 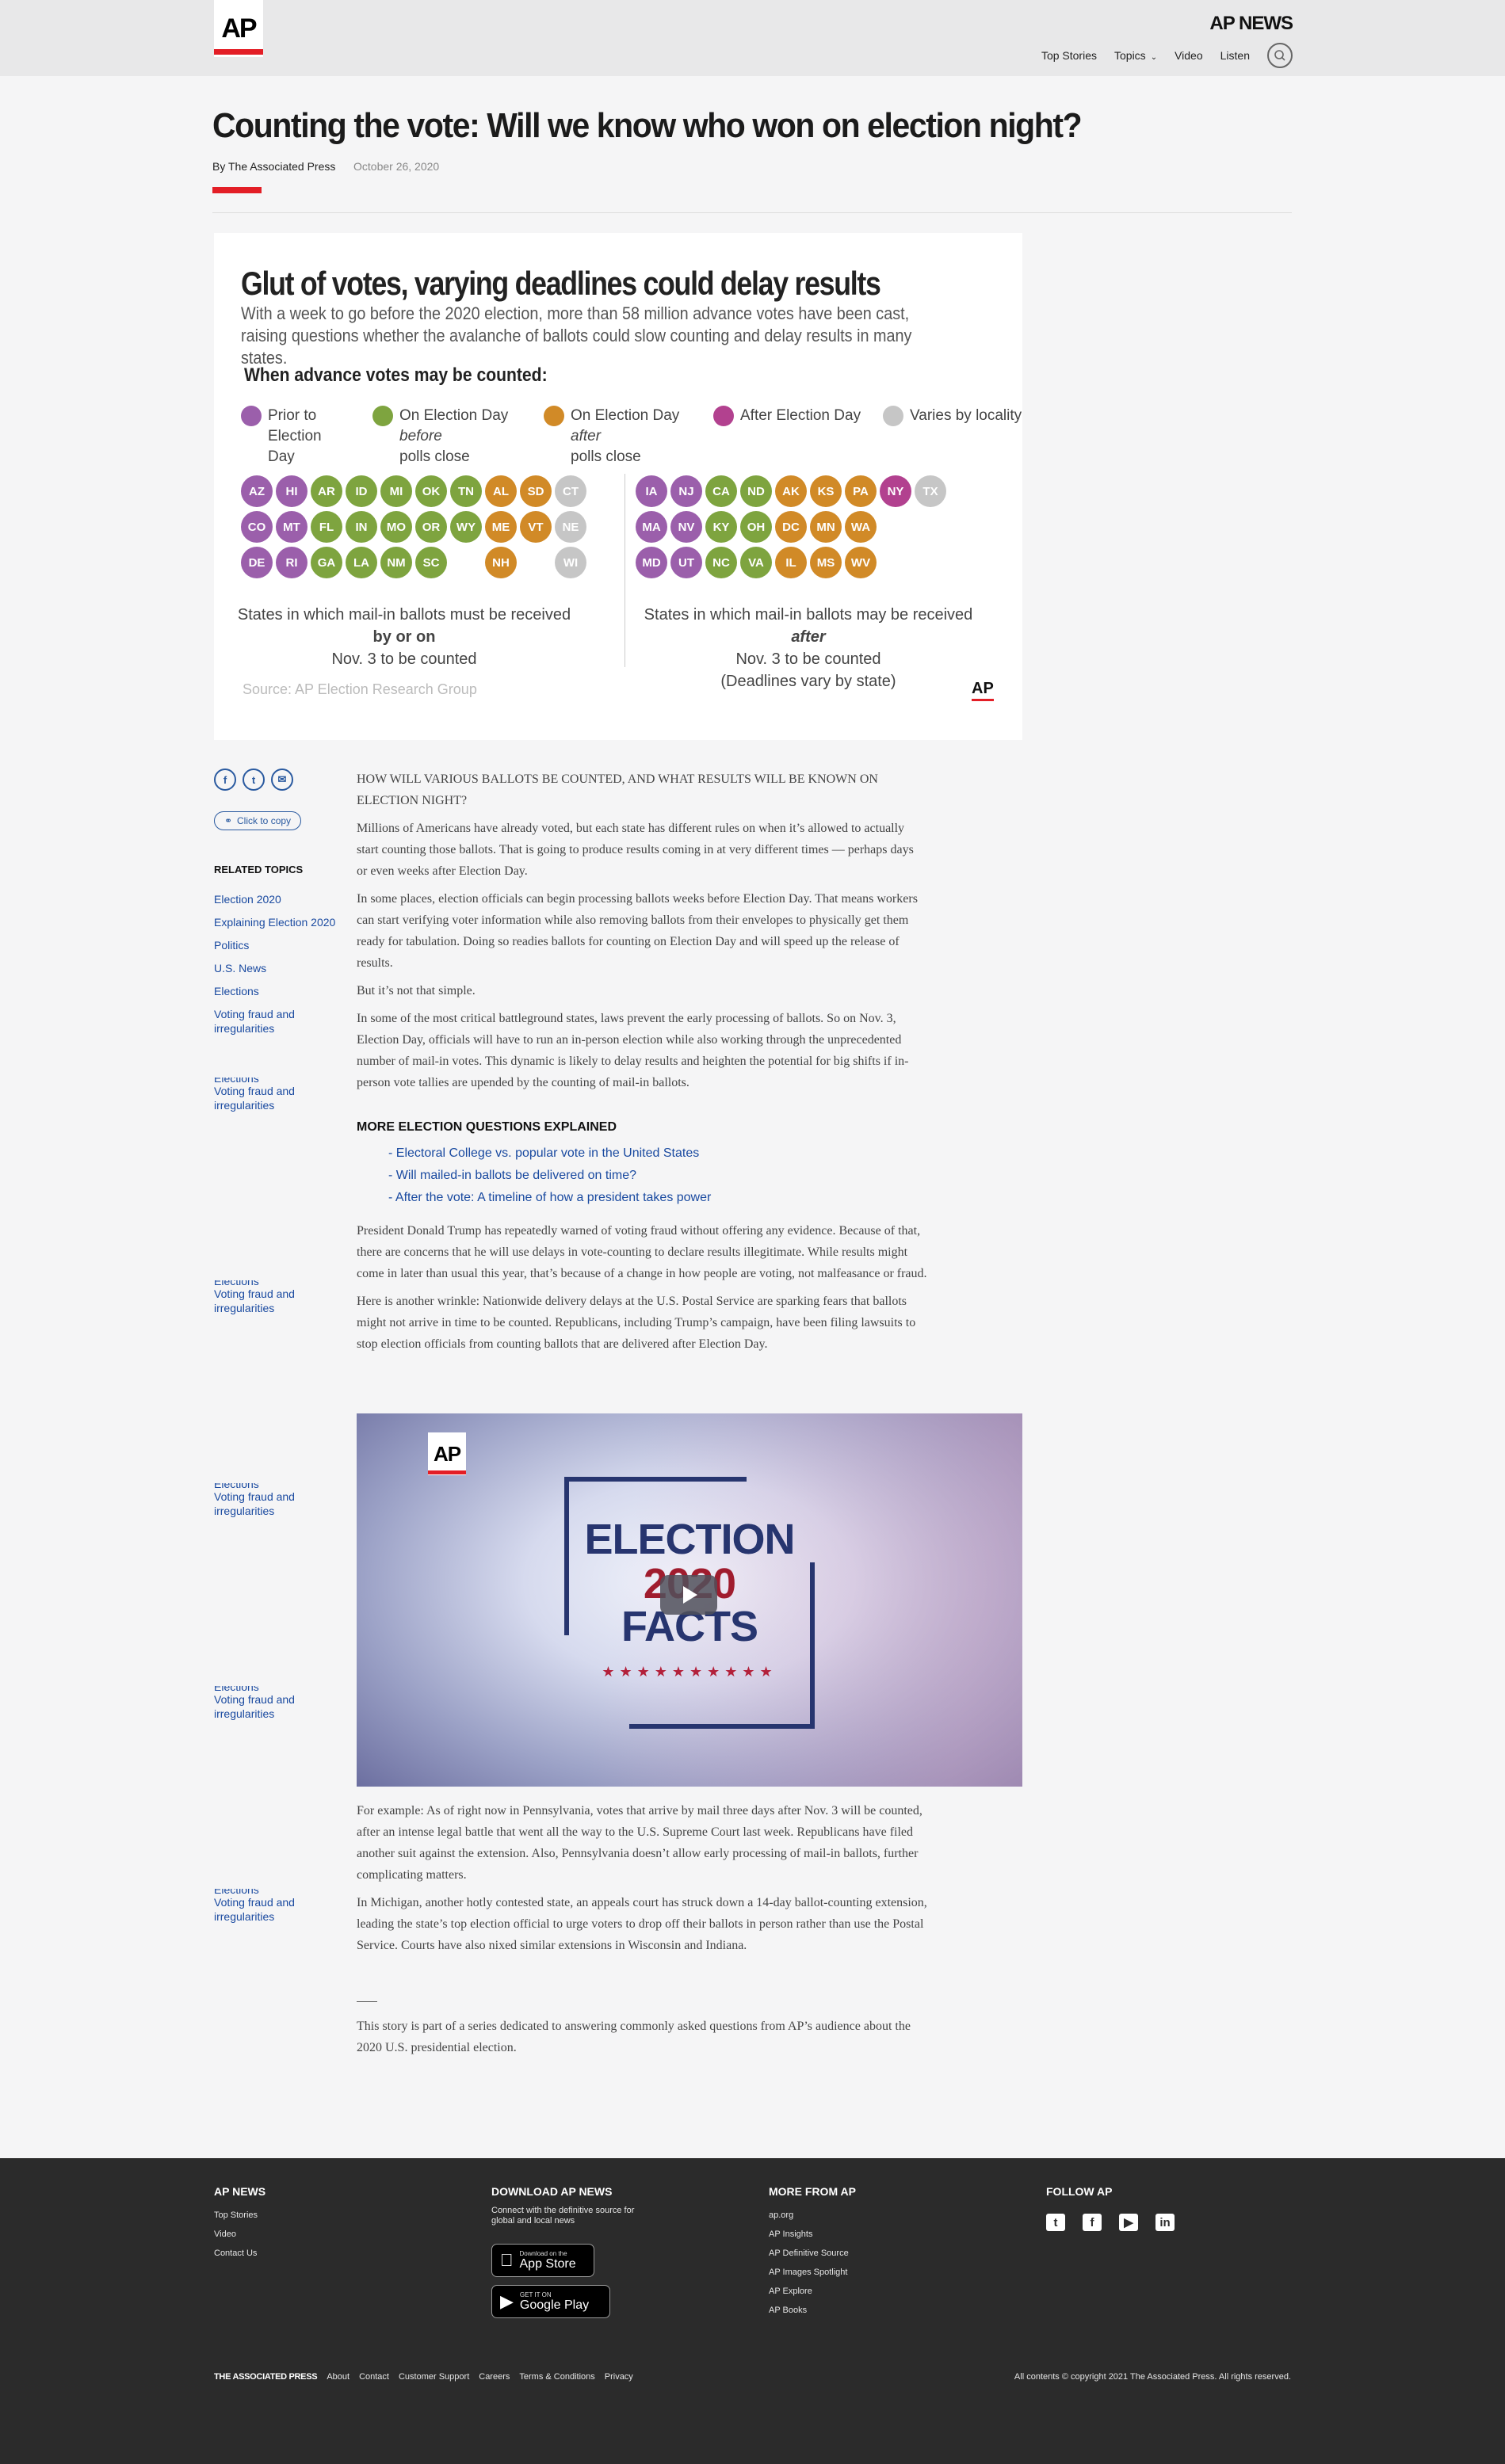 I want to click on related-topic-link: Election 2020, so click(x=282, y=899).